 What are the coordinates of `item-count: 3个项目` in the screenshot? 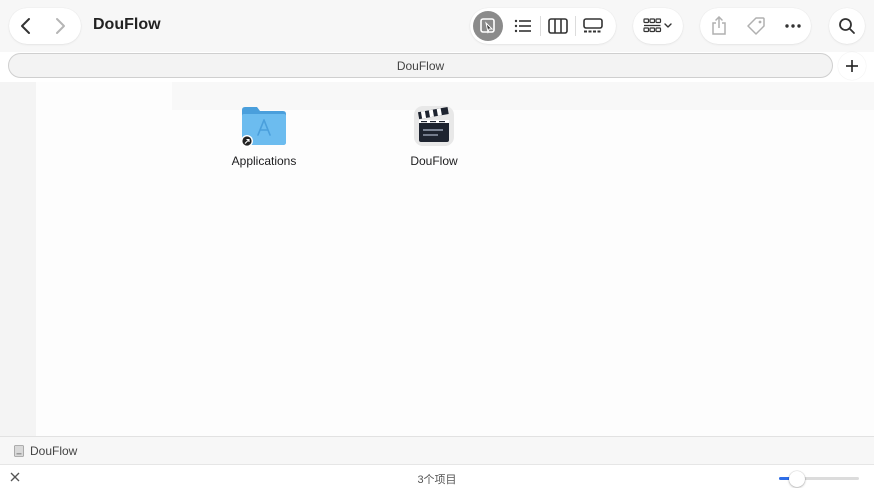 It's located at (437, 480).